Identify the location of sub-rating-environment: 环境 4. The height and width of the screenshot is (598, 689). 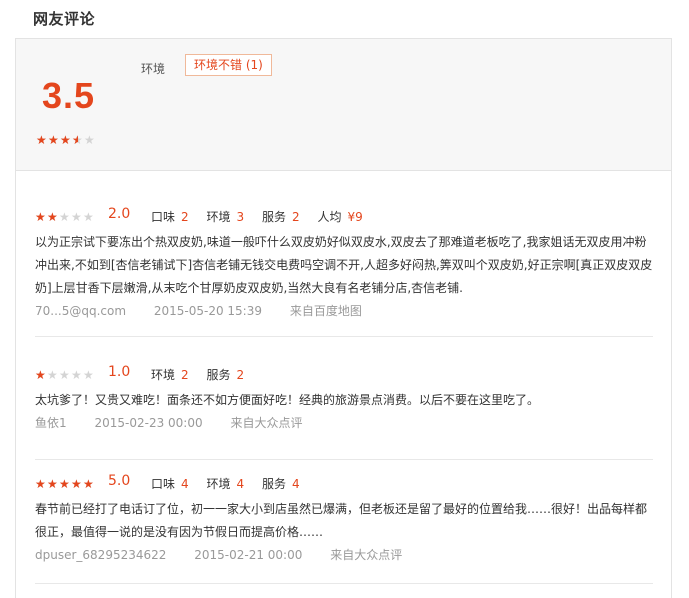
(225, 483).